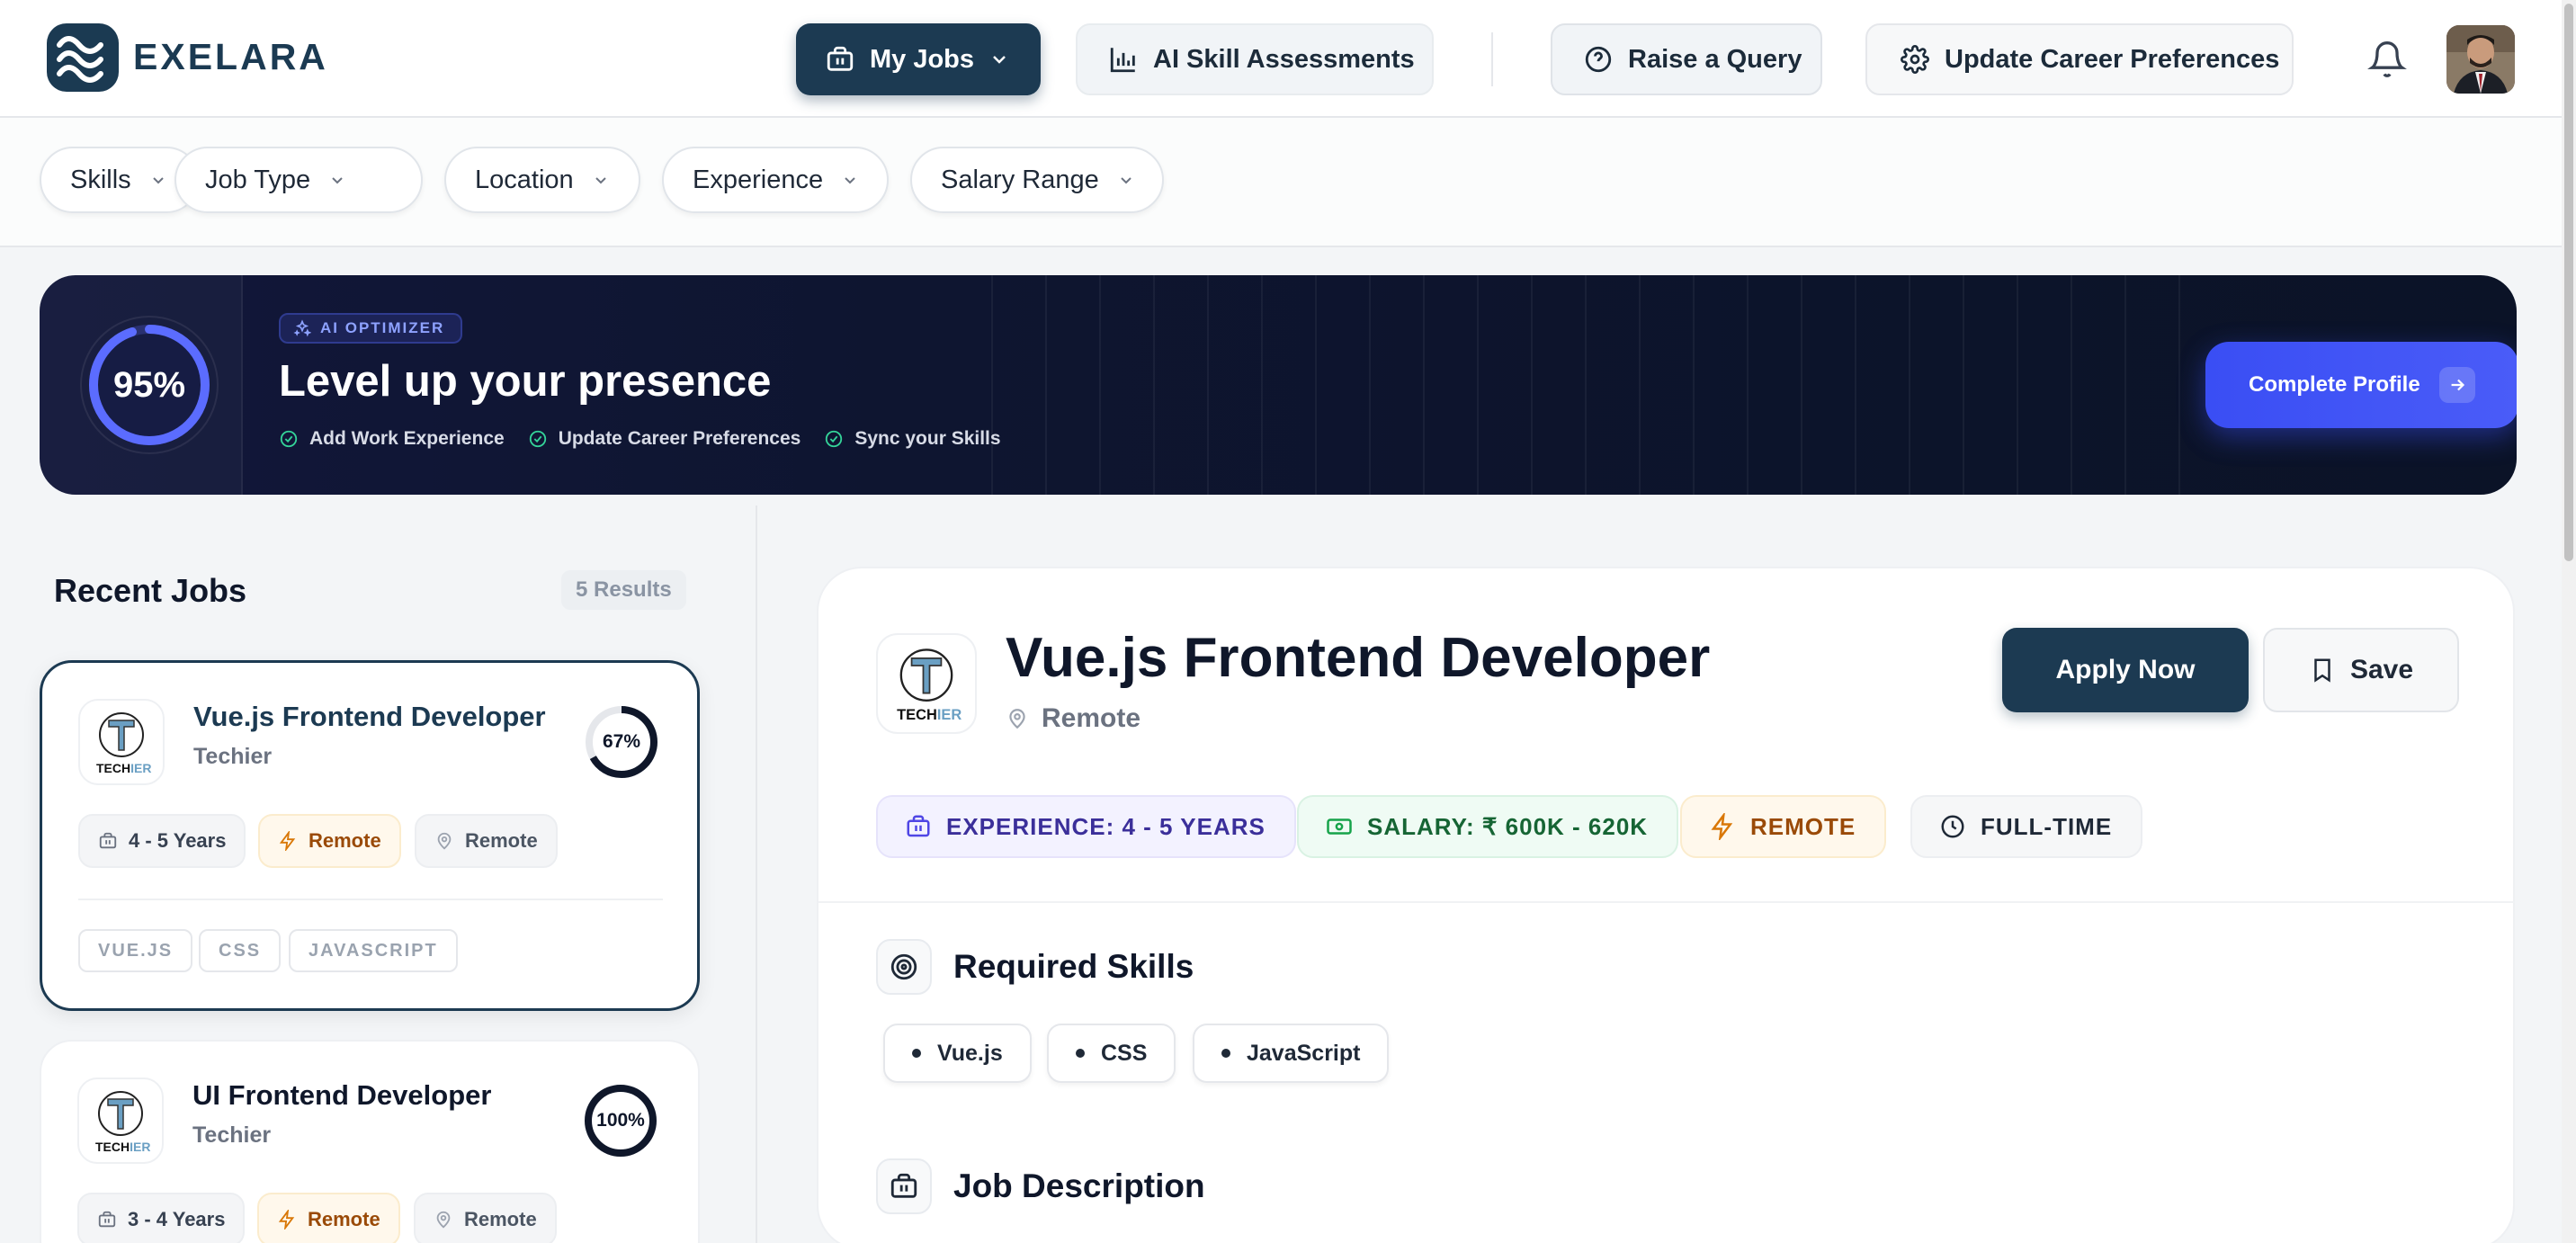  I want to click on brand-name: EXELARA, so click(230, 56).